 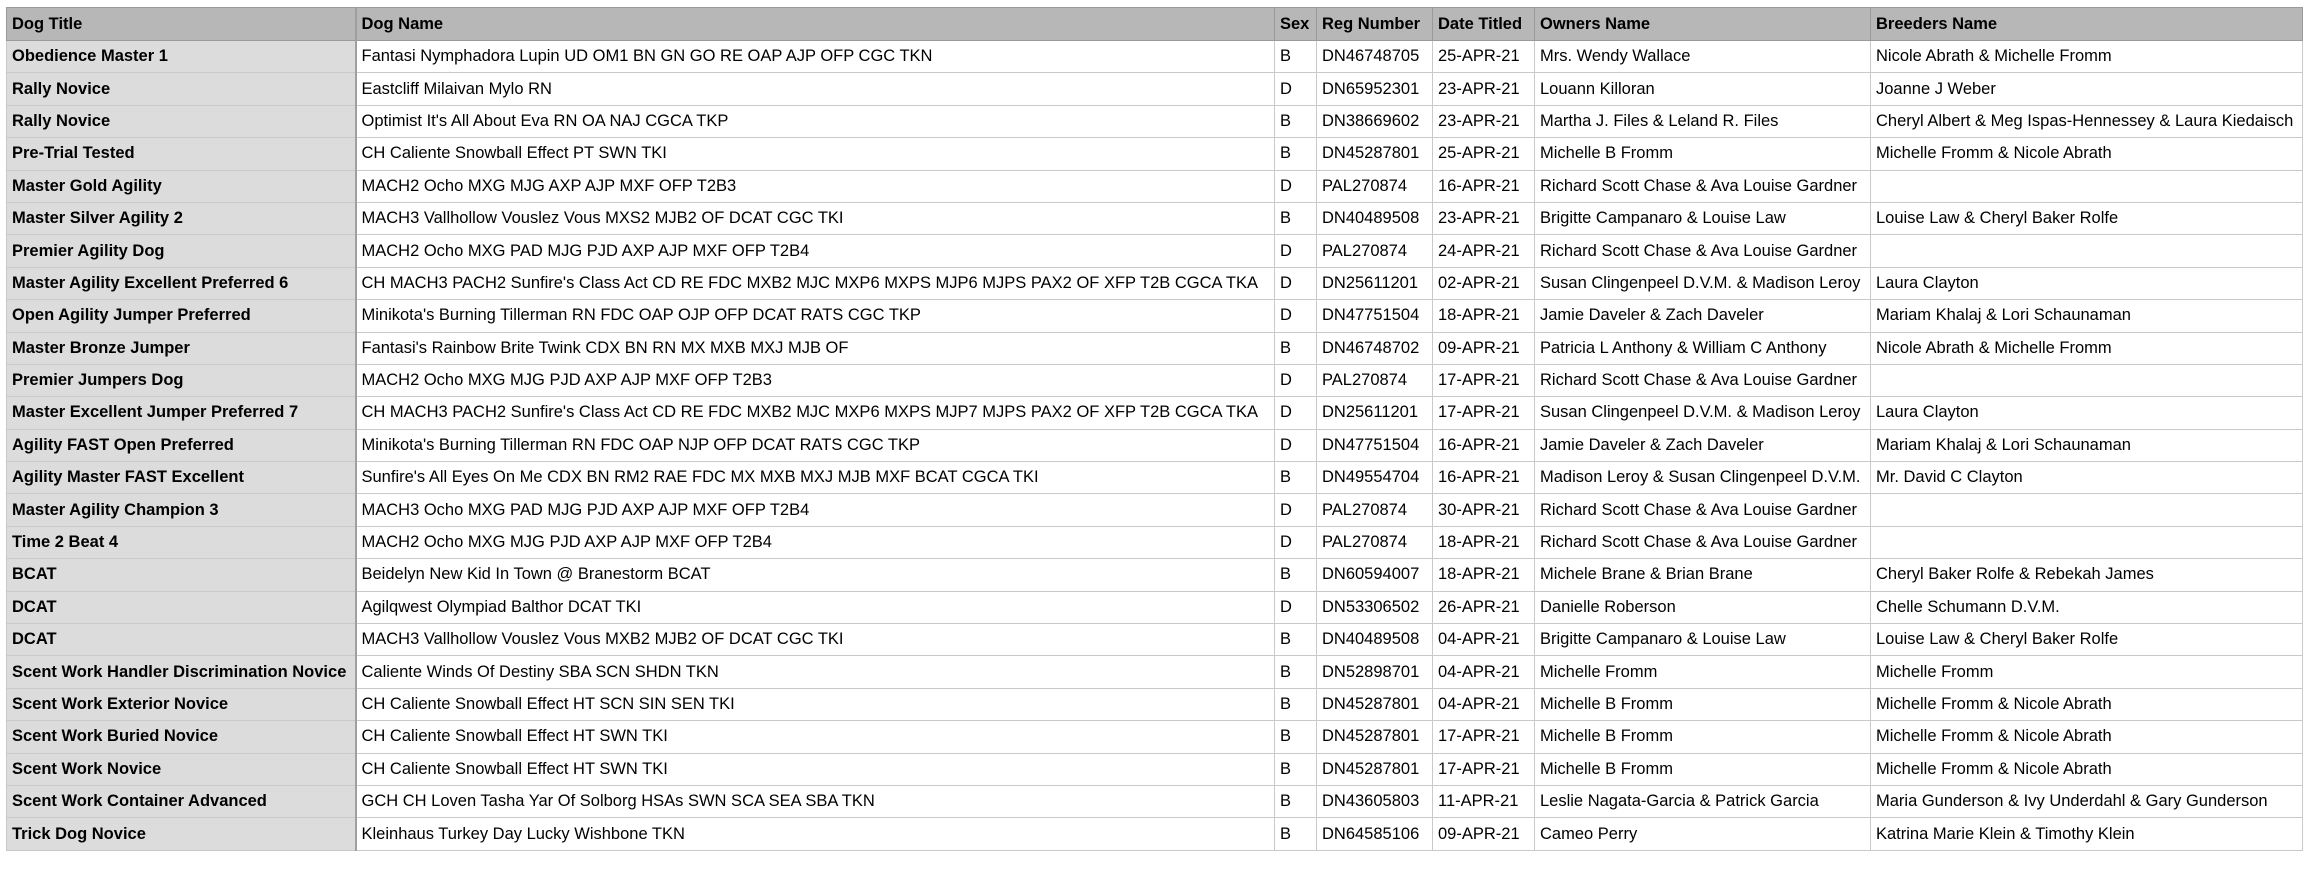 What do you see at coordinates (2086, 218) in the screenshot?
I see `breeders-name-cell: Louise Law & Cheryl Baker Rolfe` at bounding box center [2086, 218].